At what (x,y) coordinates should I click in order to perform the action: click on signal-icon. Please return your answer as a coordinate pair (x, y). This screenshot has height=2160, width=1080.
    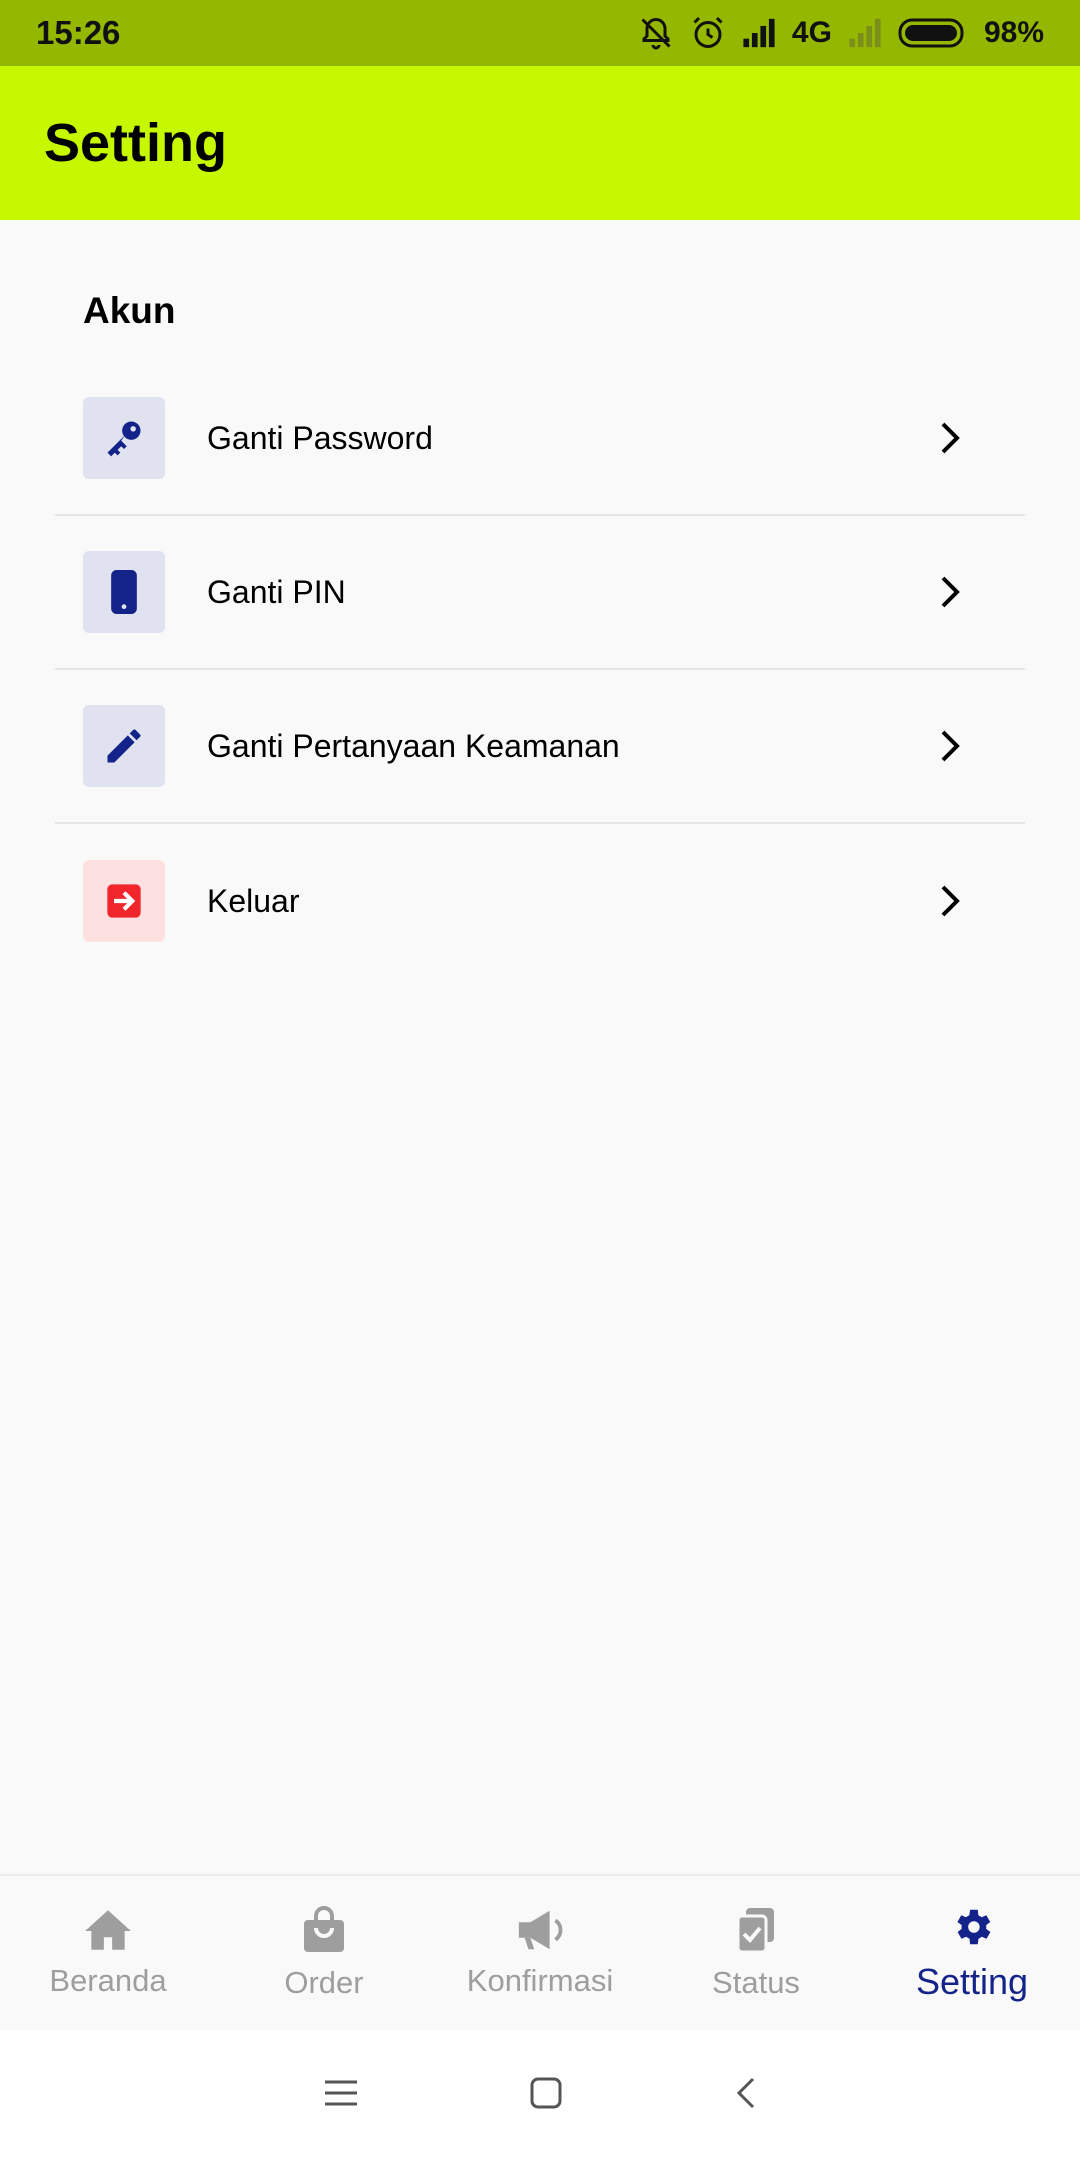
    Looking at the image, I should click on (759, 33).